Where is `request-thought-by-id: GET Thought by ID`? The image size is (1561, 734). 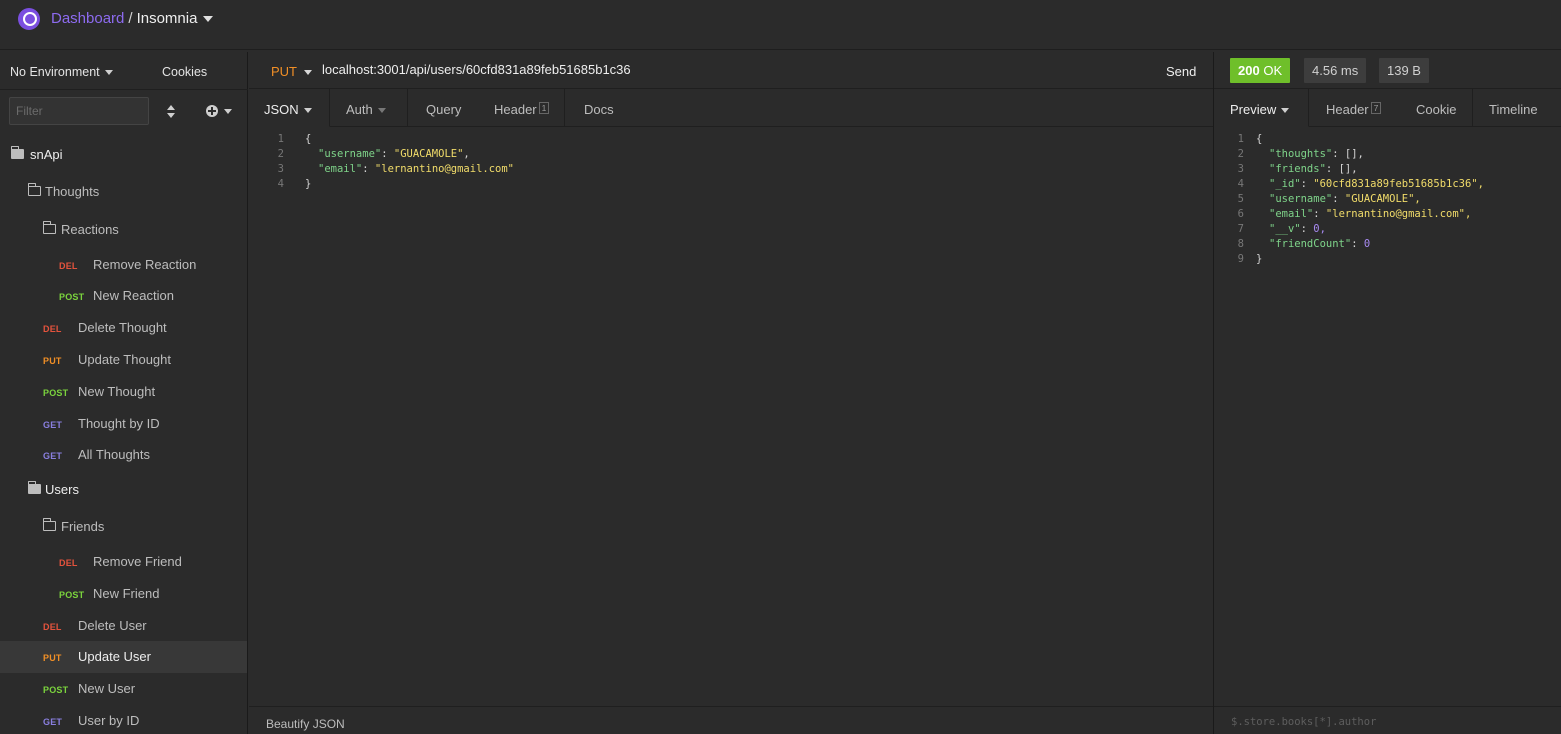
request-thought-by-id: GET Thought by ID is located at coordinates (123, 424).